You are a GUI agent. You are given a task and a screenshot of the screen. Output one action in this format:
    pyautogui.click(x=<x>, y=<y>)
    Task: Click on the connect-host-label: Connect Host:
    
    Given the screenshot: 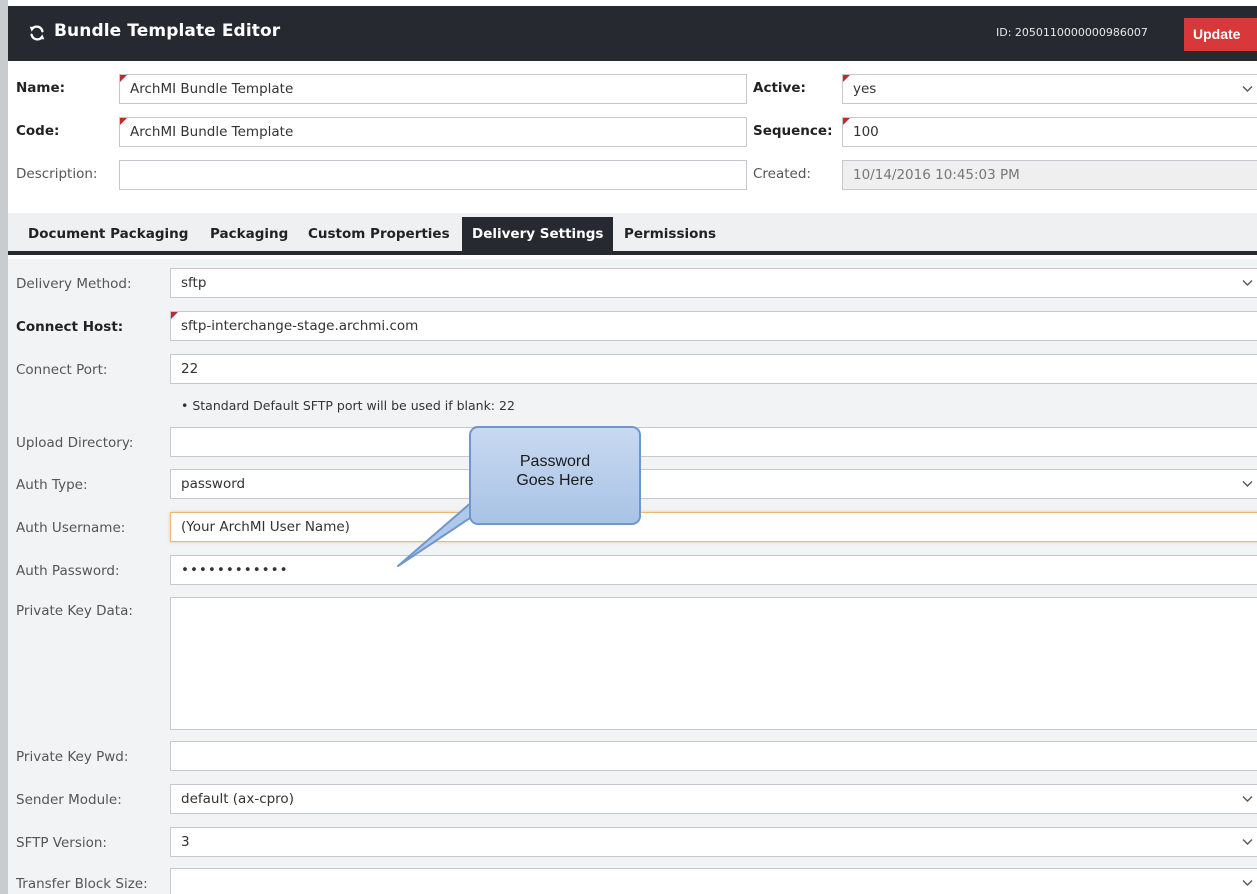 What is the action you would take?
    pyautogui.click(x=70, y=327)
    